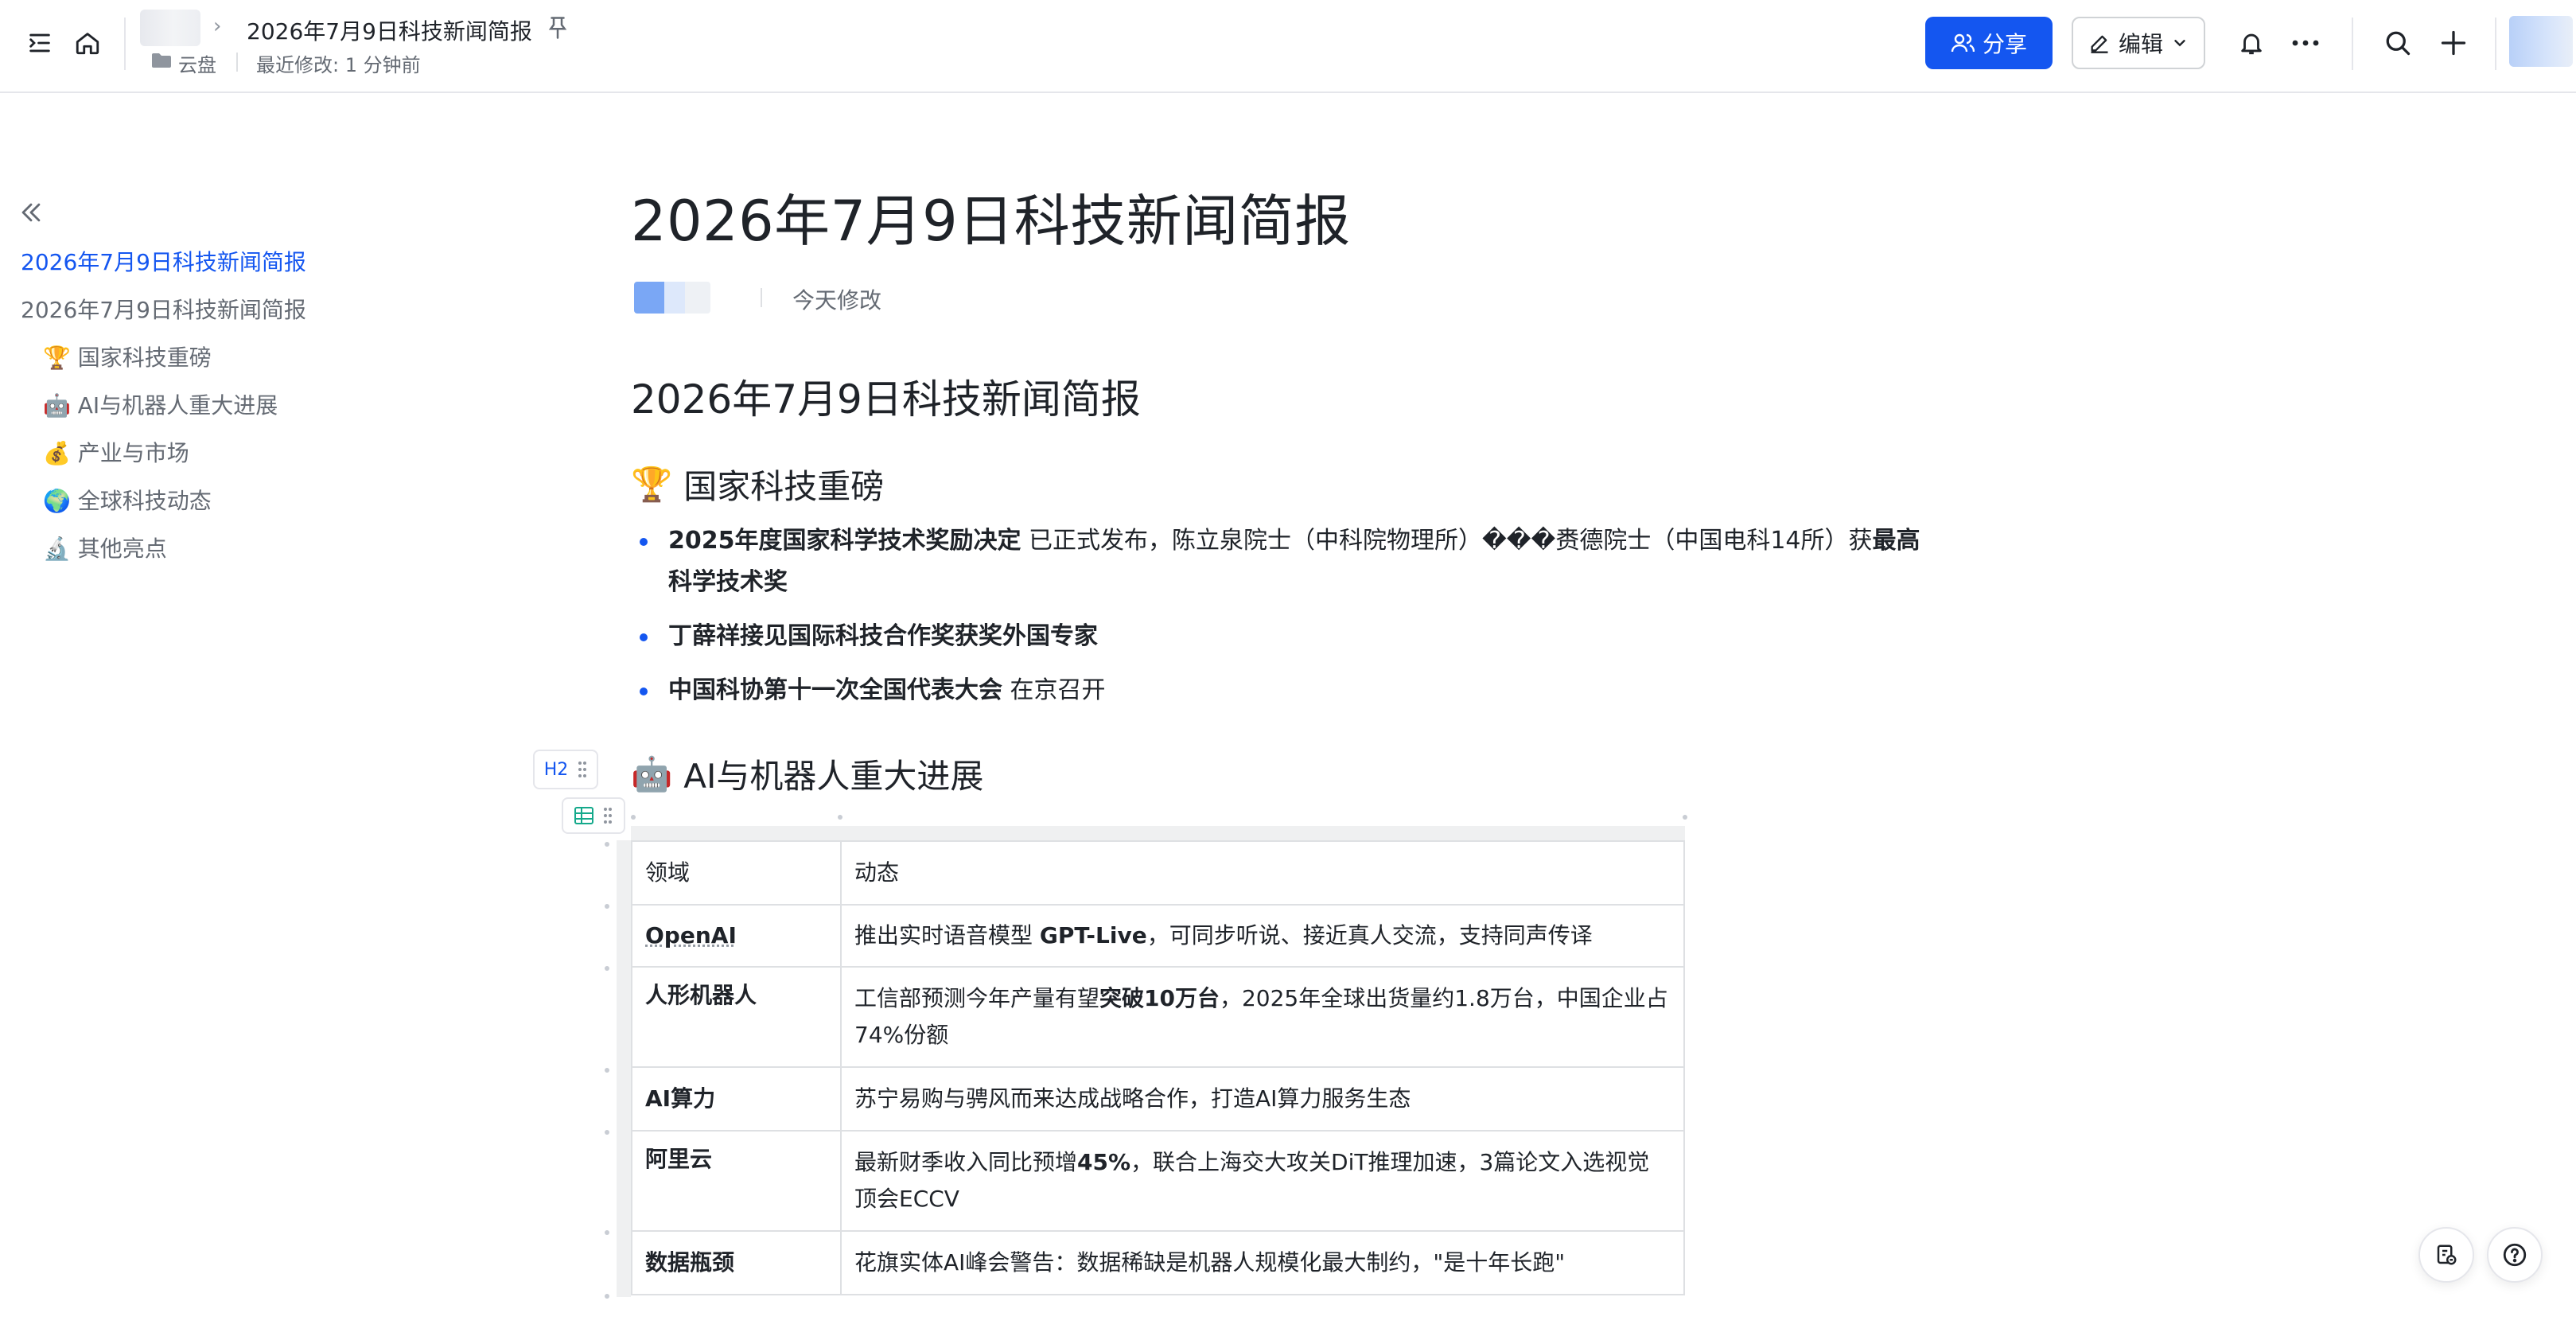 The width and height of the screenshot is (2576, 1340). What do you see at coordinates (197, 63) in the screenshot?
I see `location-label: 云盘` at bounding box center [197, 63].